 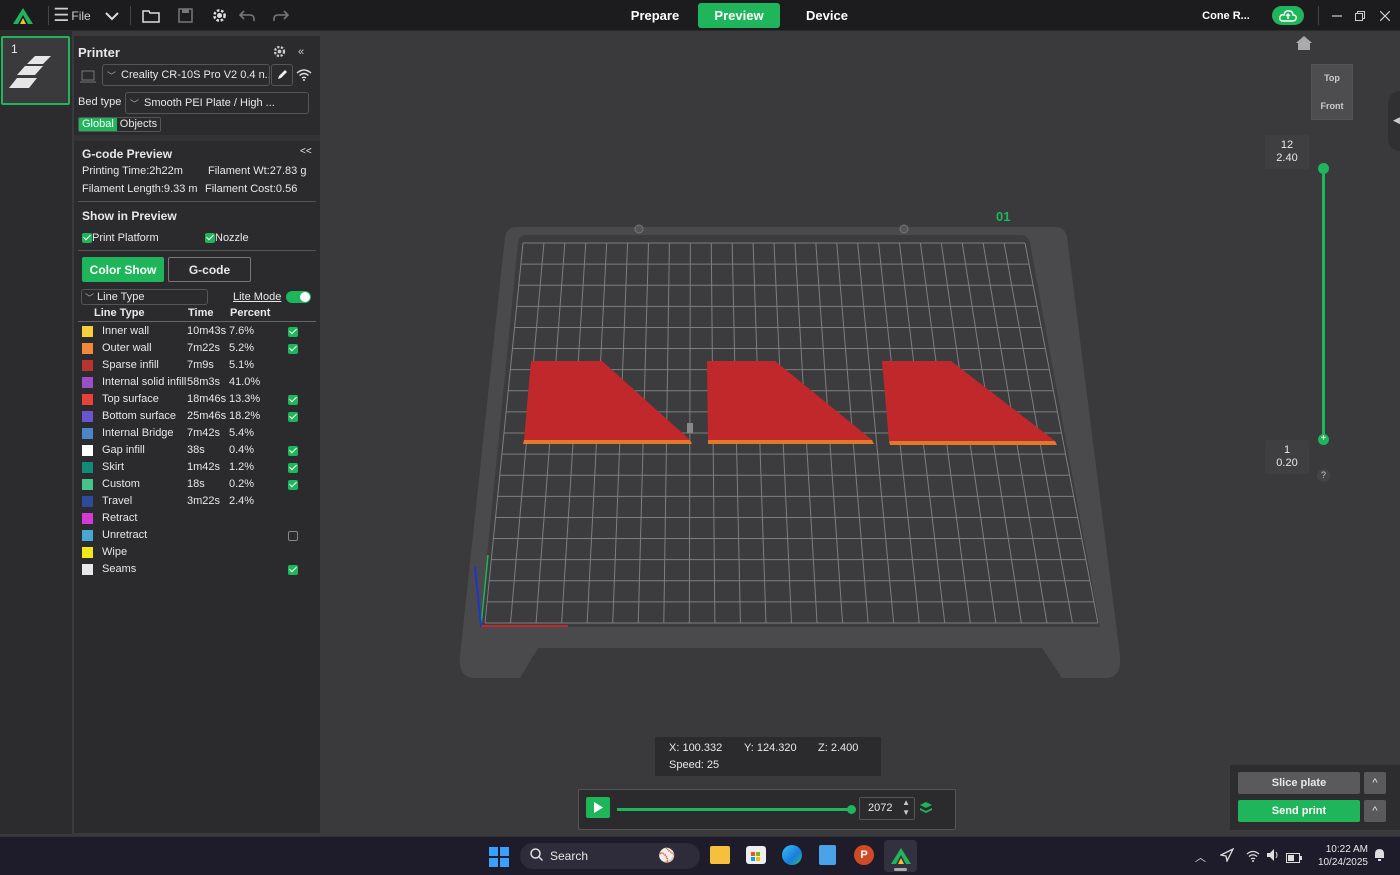 I want to click on battery-icon, so click(x=1294, y=859).